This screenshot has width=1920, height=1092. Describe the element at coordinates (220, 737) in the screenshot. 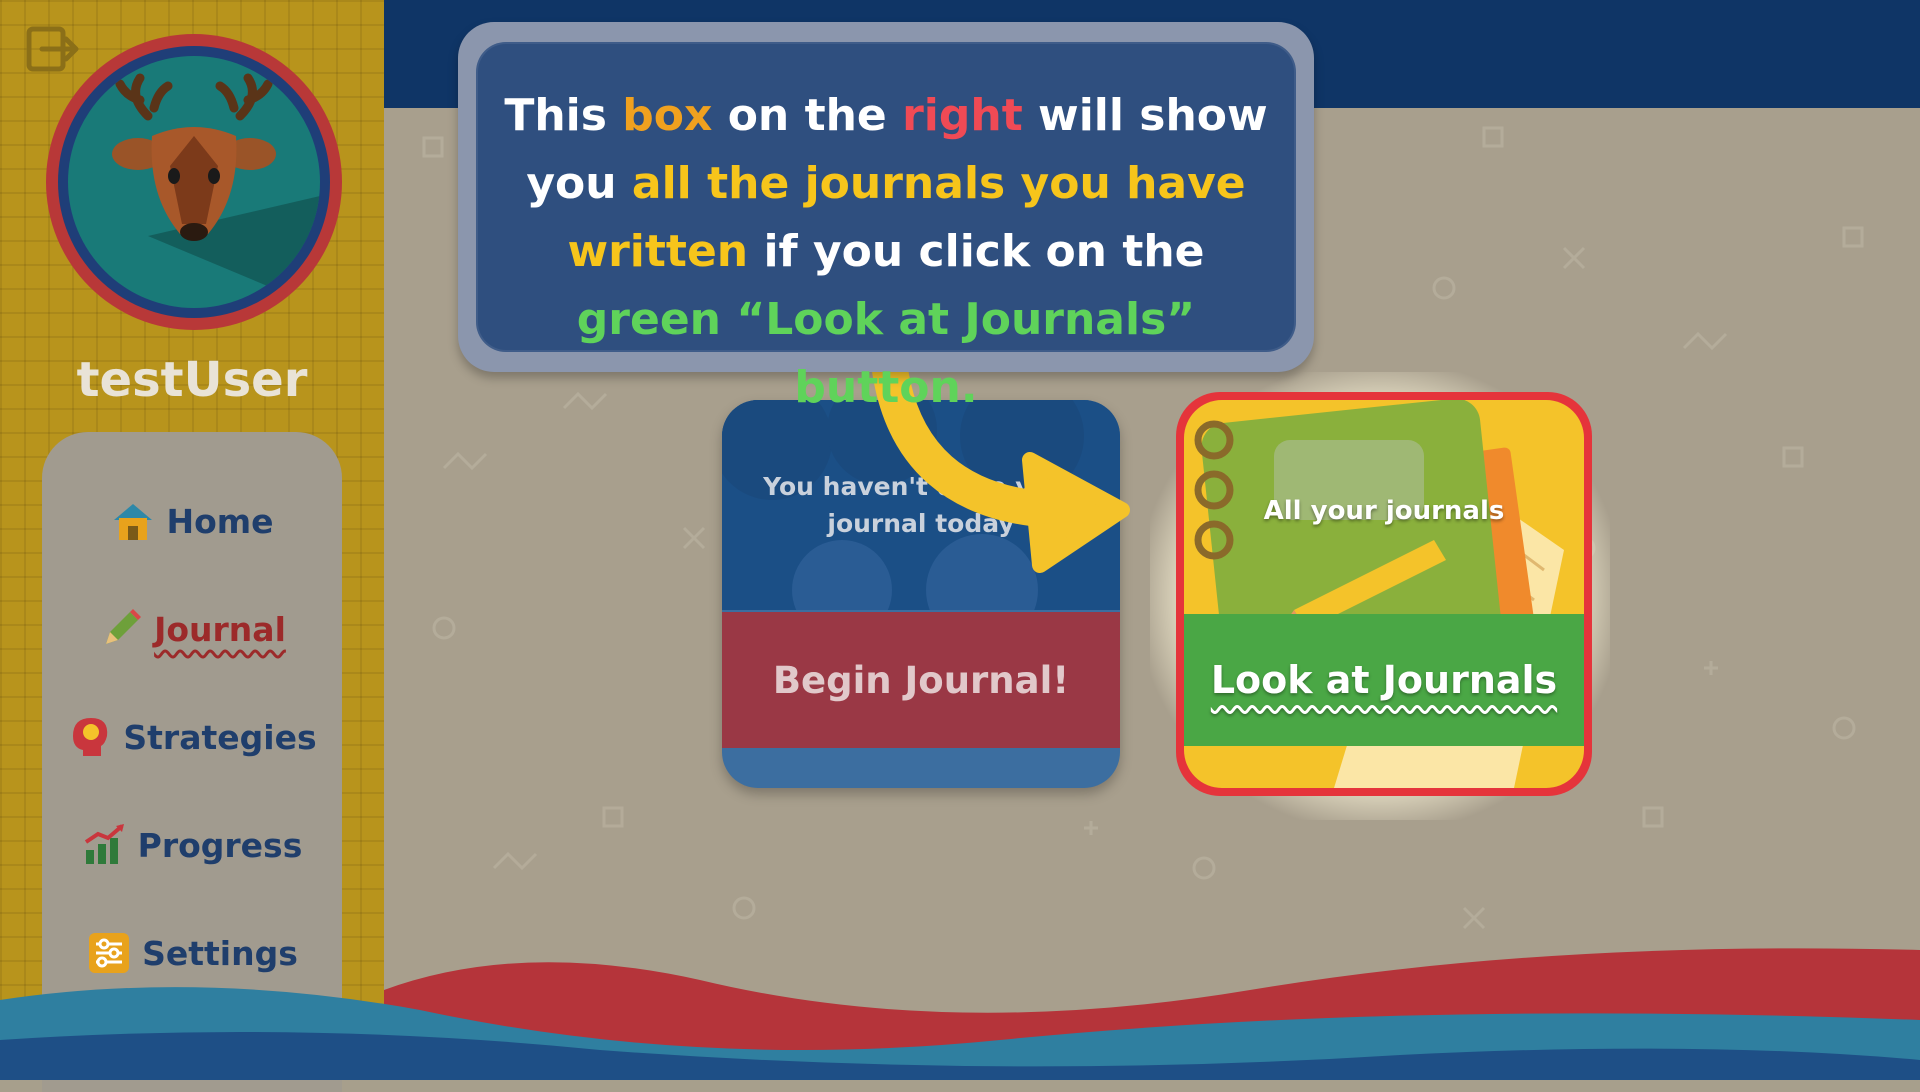

I see `nav-label-strategies: Strategies` at that location.